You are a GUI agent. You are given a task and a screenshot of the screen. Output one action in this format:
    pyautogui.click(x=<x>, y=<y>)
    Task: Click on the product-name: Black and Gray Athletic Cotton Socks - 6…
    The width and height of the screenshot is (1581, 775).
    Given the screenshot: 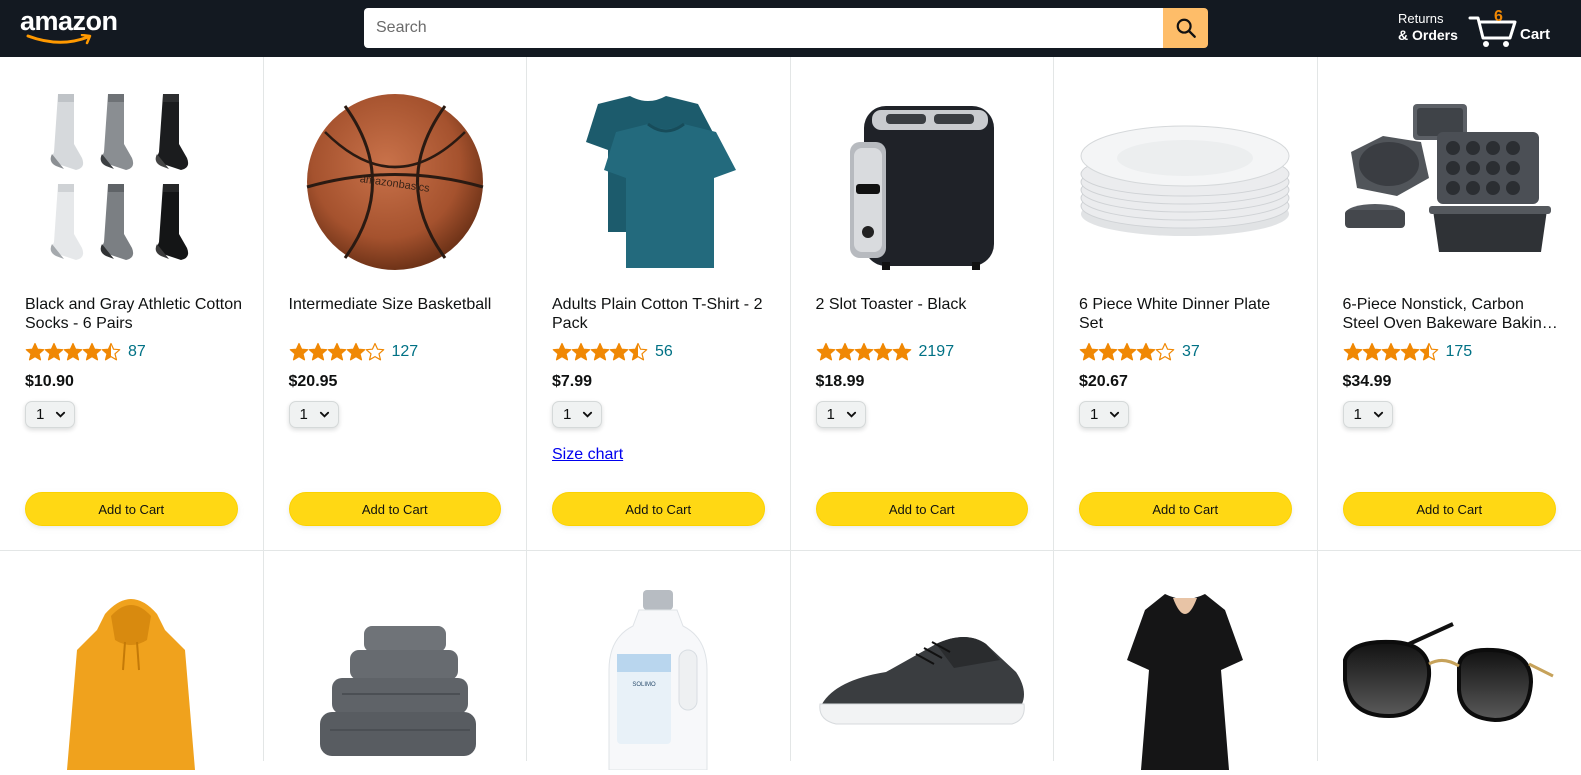 What is the action you would take?
    pyautogui.click(x=135, y=314)
    